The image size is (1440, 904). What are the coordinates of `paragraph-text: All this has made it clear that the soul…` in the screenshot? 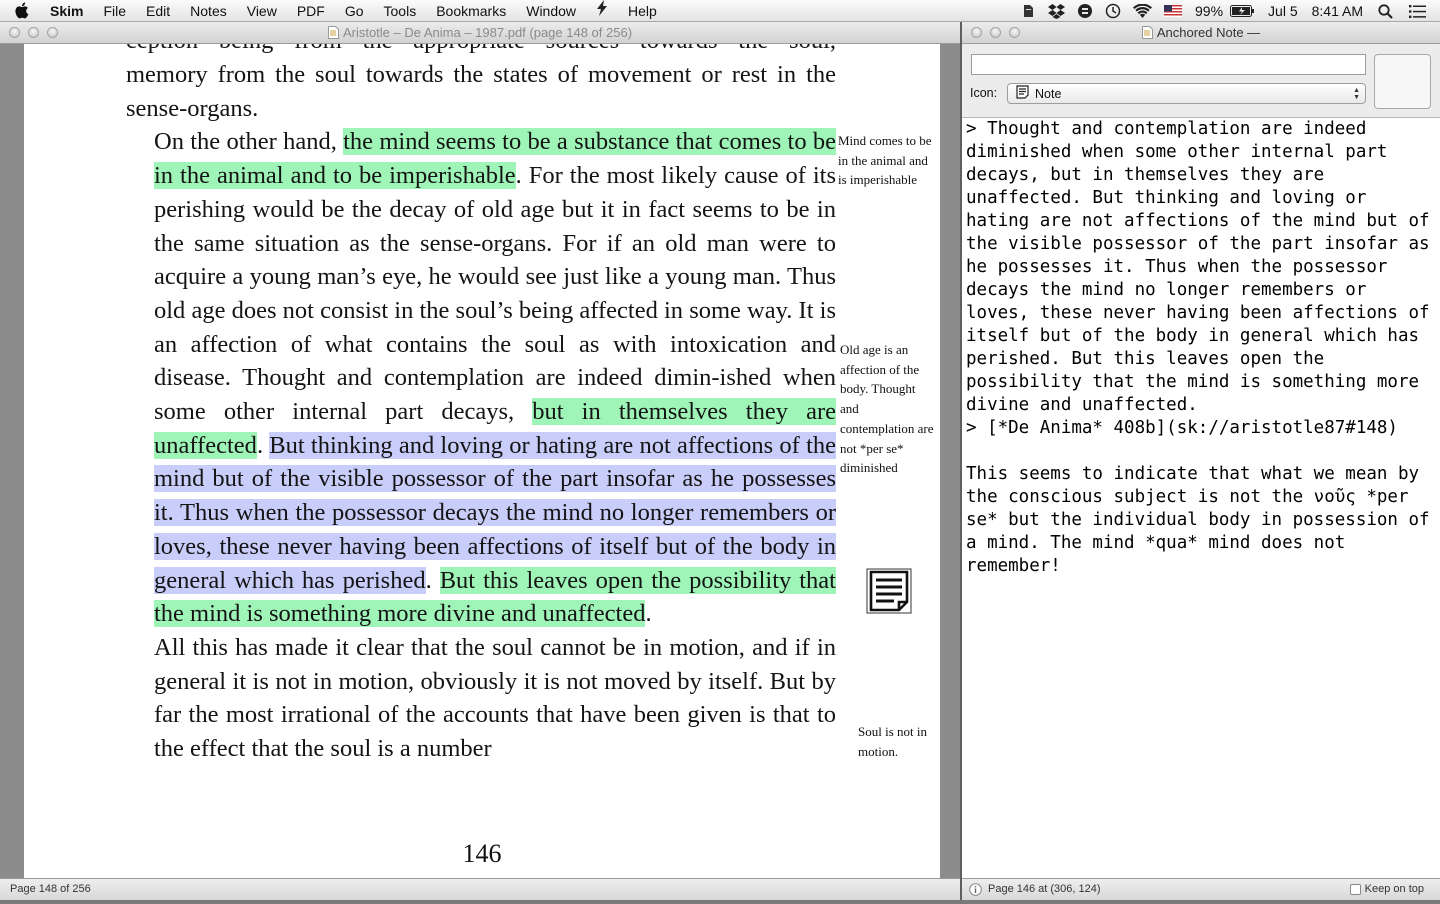 It's located at (495, 698).